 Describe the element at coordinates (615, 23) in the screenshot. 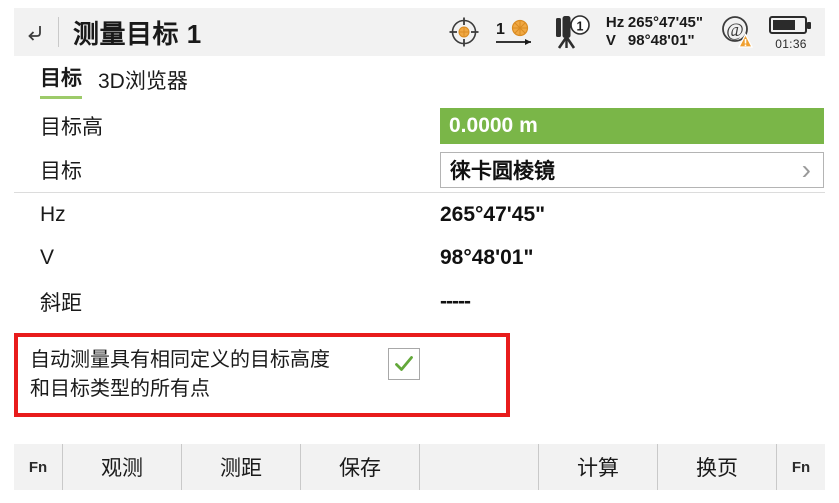

I see `hz-readout-label: Hz` at that location.